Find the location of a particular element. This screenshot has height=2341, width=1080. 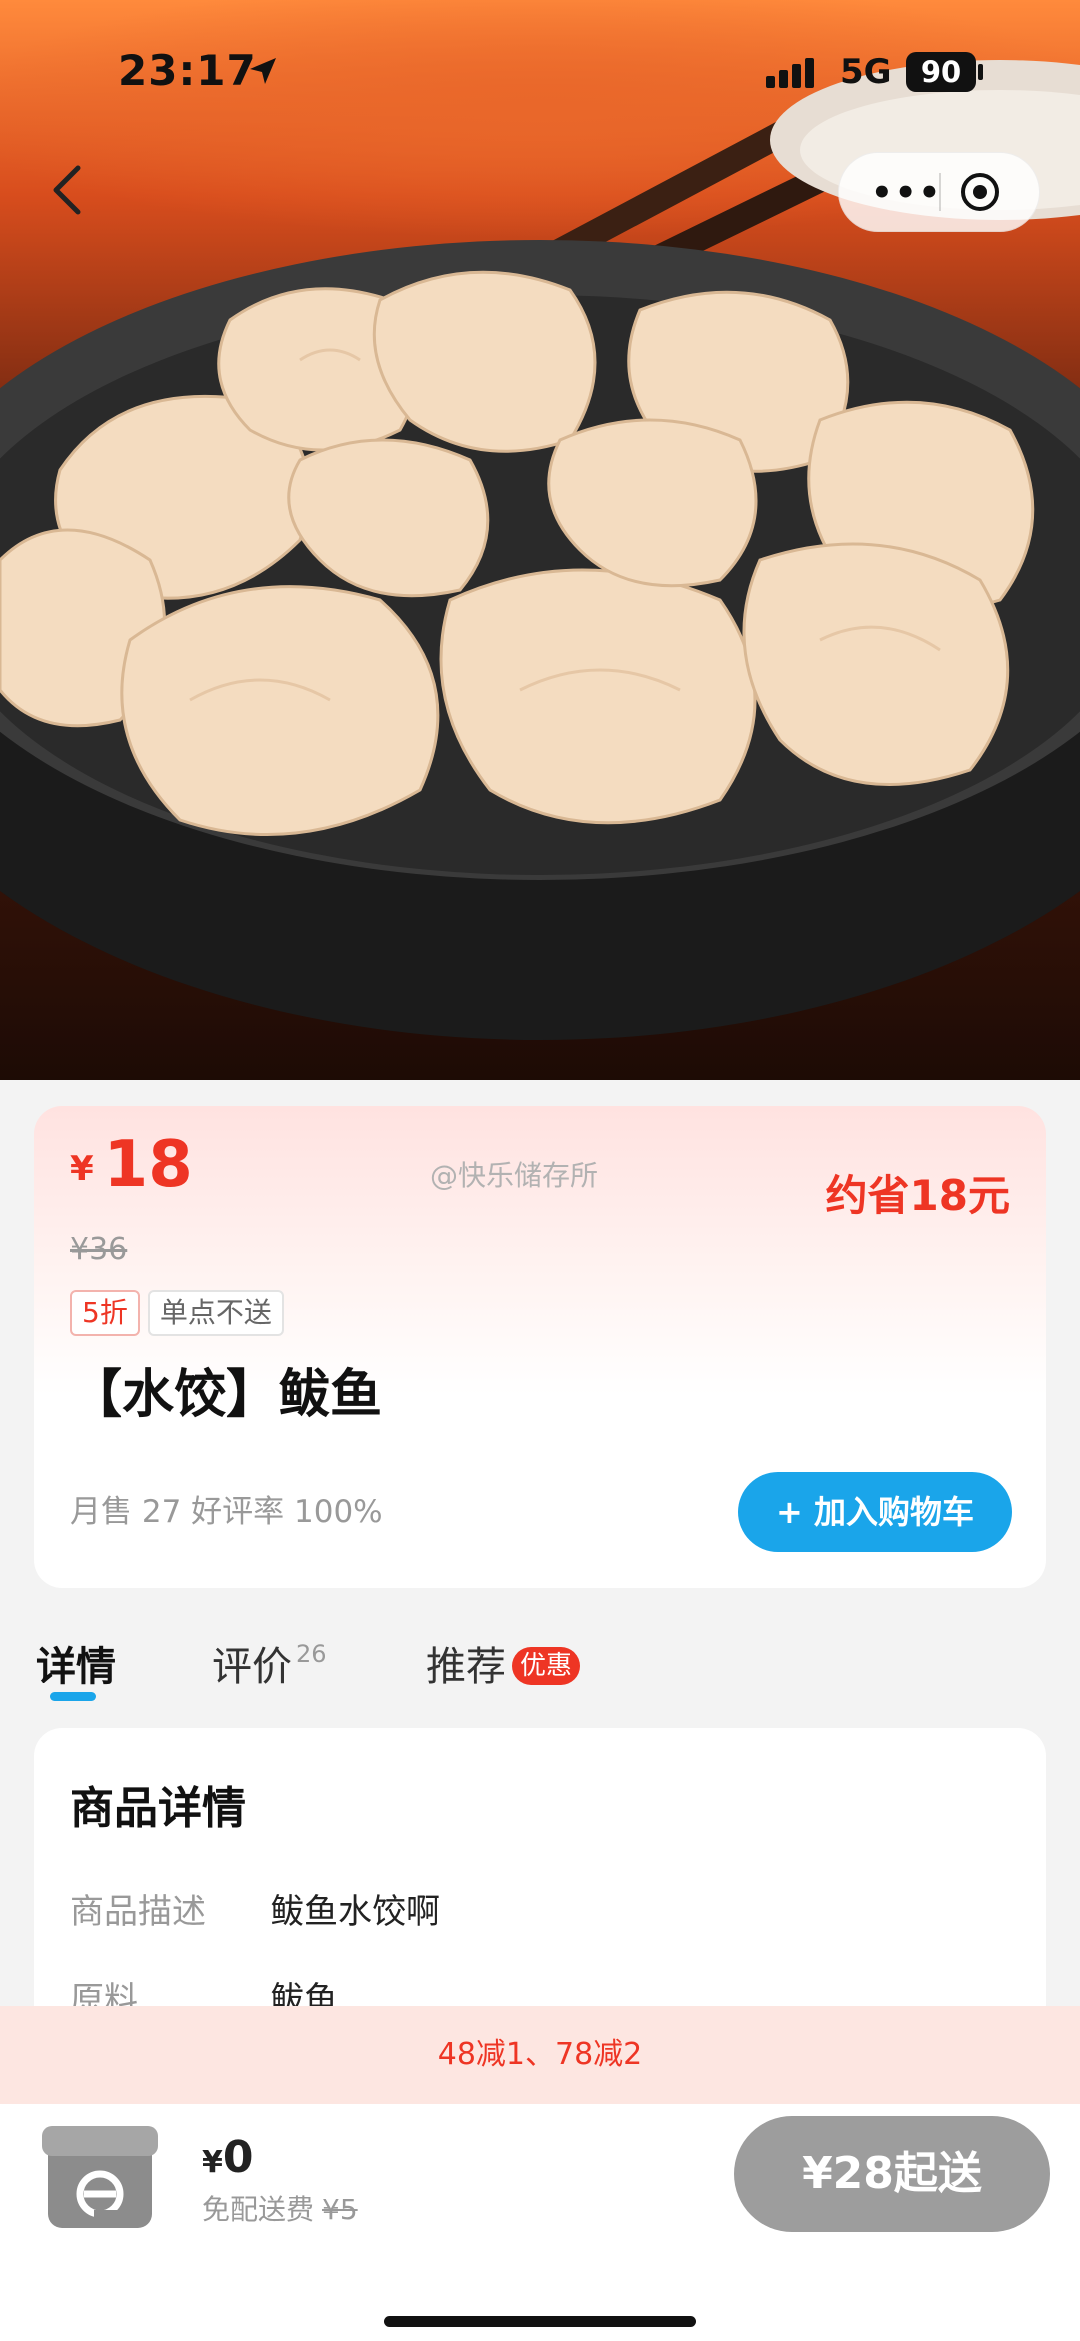

detail-row: 商品描述 鲅鱼水饺啊 is located at coordinates (255, 1908).